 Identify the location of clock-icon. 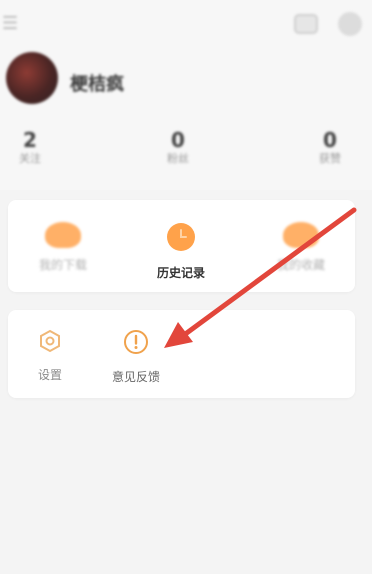
(181, 239).